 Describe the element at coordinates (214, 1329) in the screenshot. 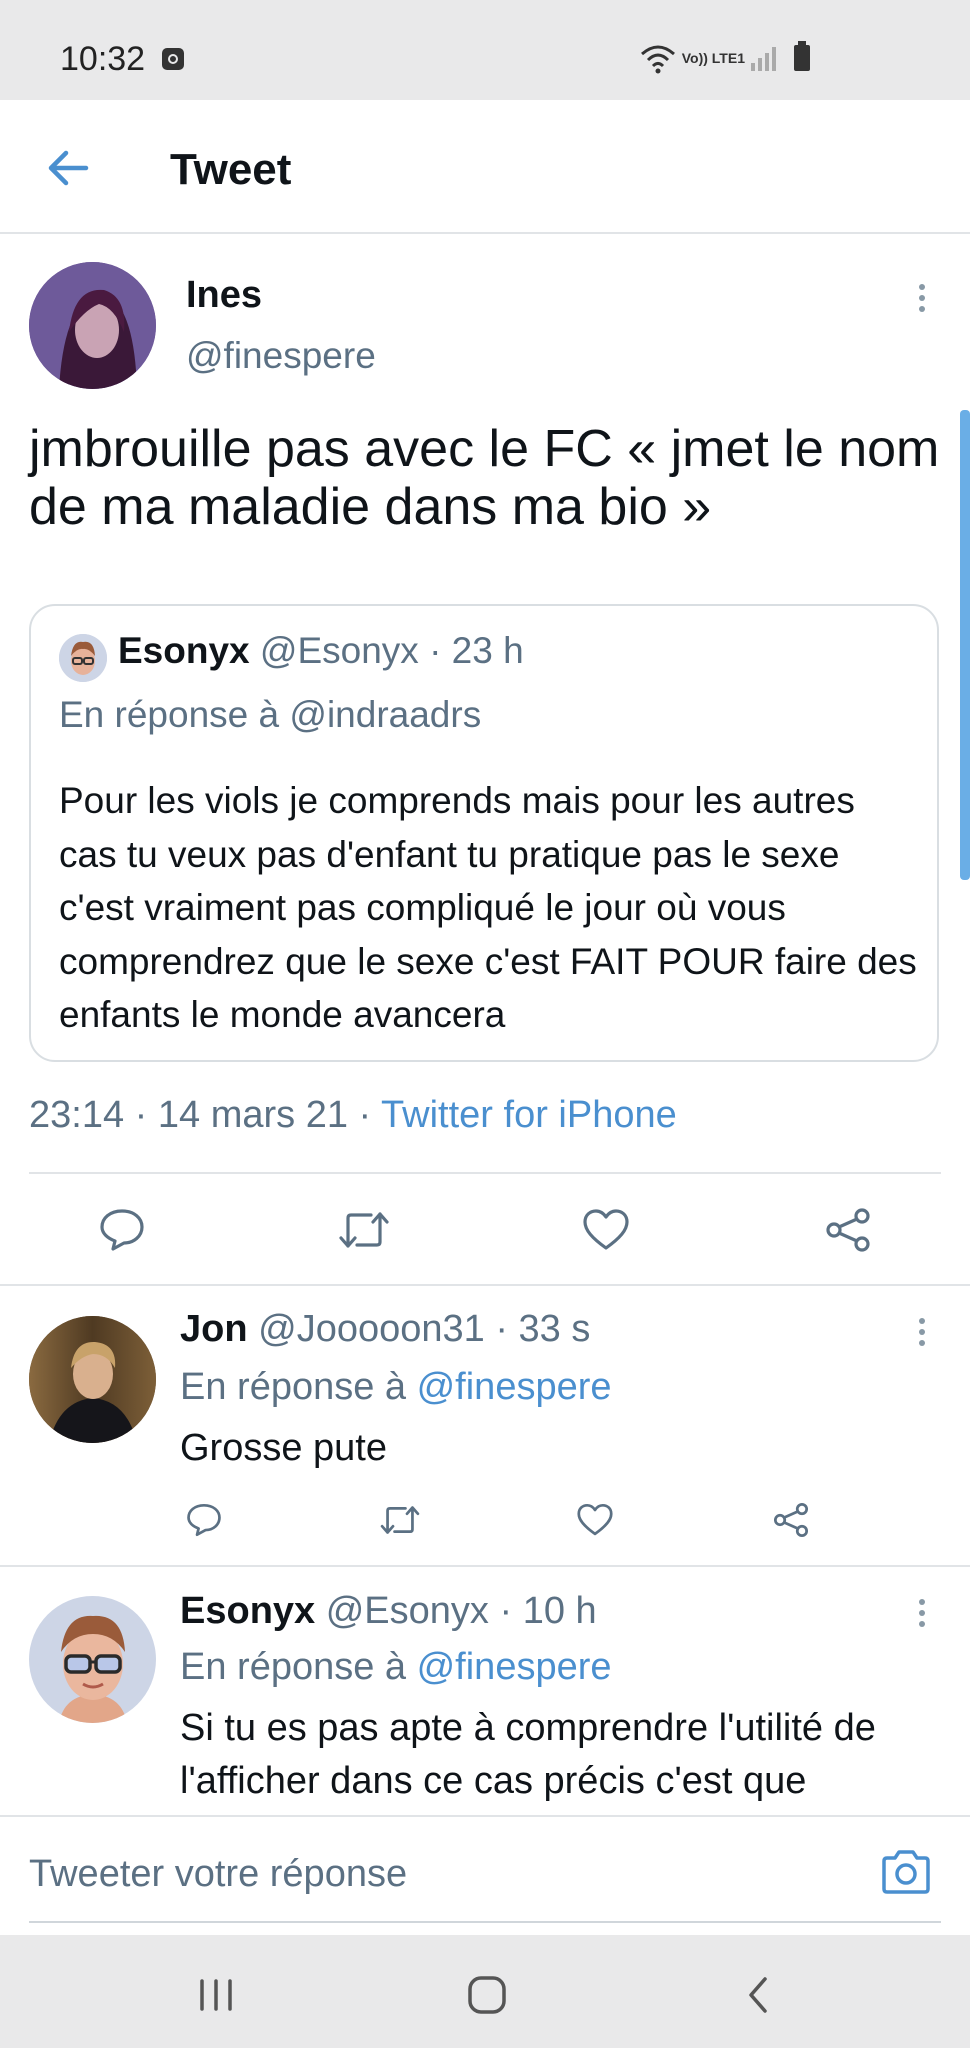

I see `reply-author-name: Jon` at that location.